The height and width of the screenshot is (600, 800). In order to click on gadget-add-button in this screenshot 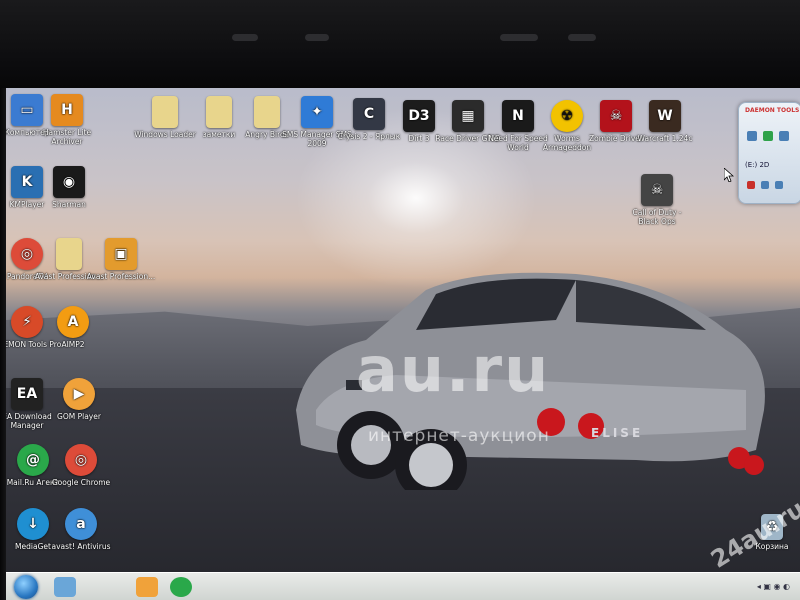, I will do `click(765, 185)`.